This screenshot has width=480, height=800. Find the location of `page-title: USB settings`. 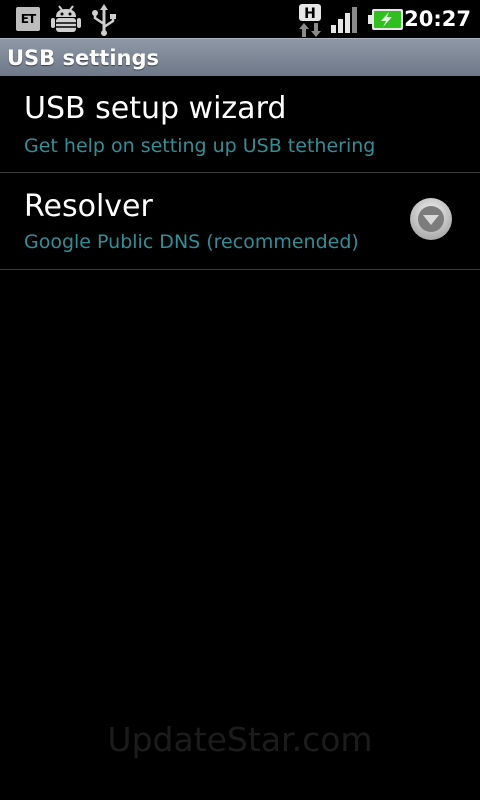

page-title: USB settings is located at coordinates (83, 58).